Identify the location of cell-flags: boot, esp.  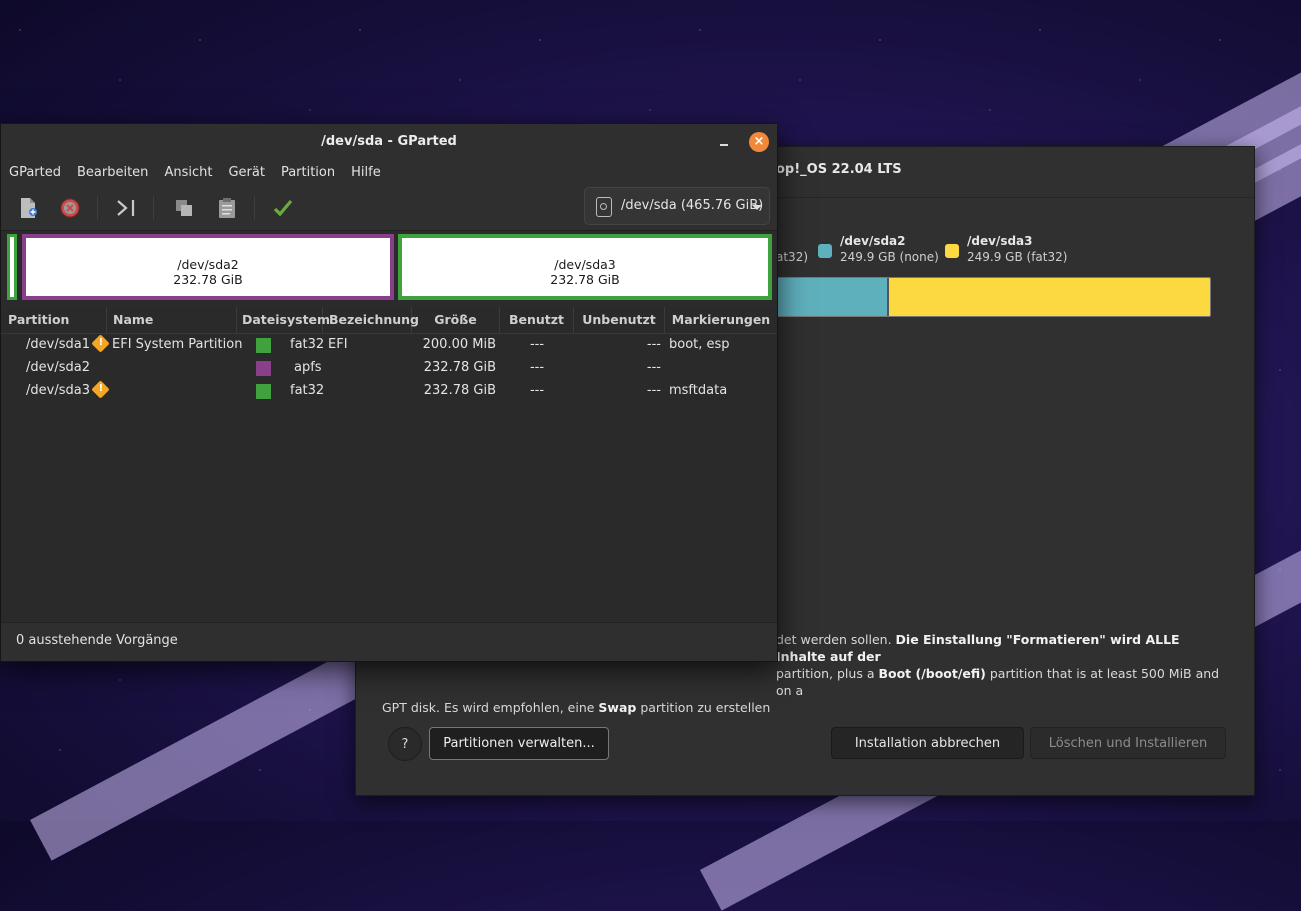
(699, 344).